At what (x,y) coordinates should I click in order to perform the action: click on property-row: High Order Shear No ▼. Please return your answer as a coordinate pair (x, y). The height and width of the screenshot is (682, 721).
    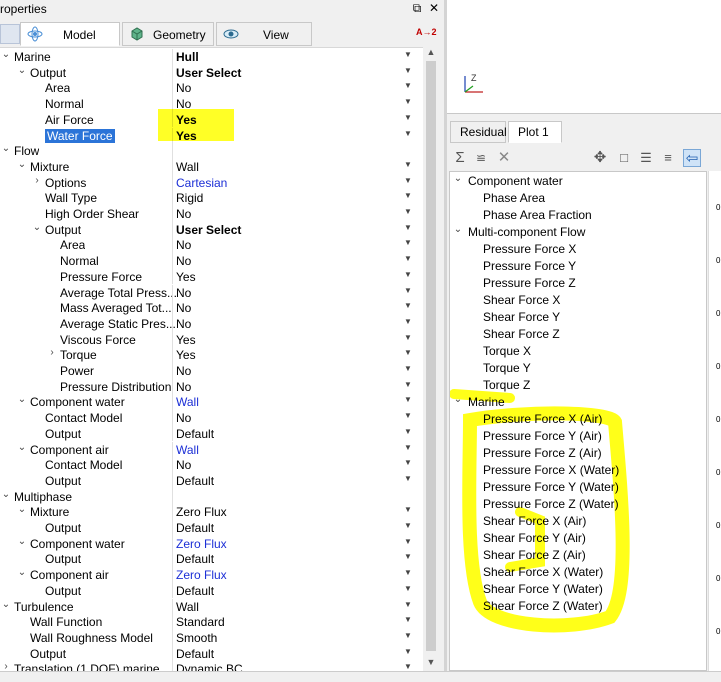
    Looking at the image, I should click on (211, 214).